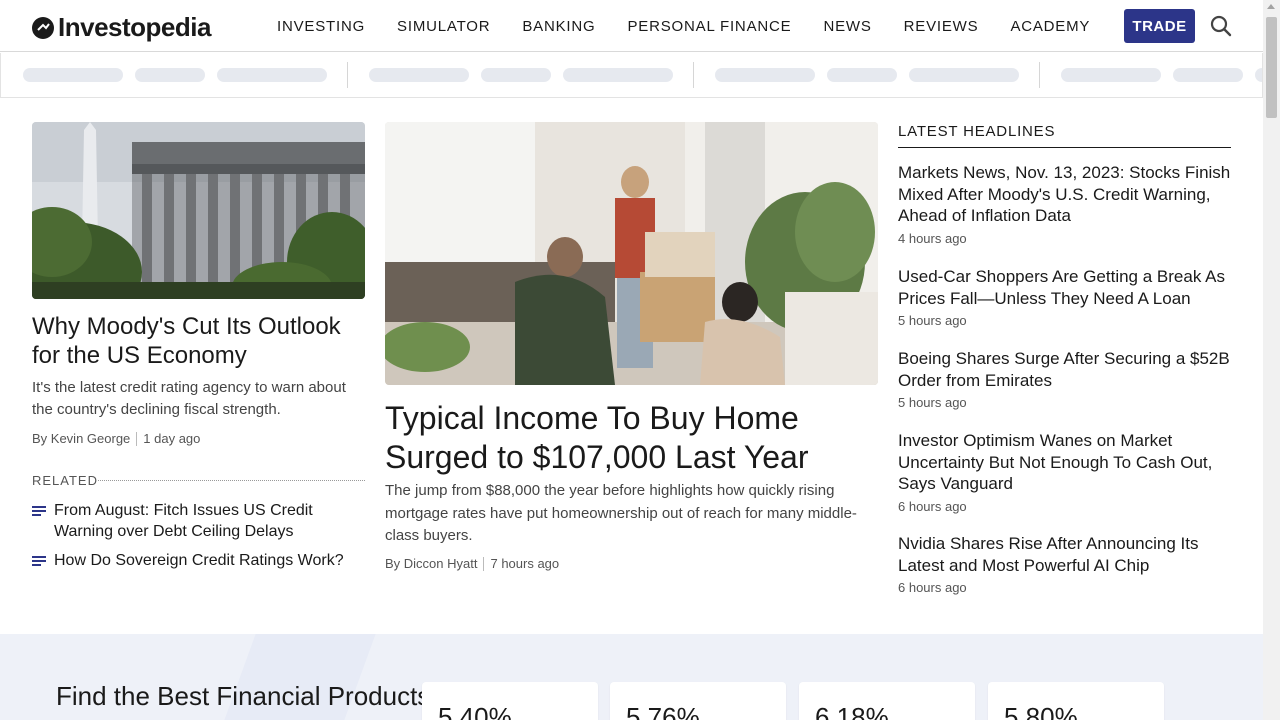 This screenshot has width=1280, height=720. Describe the element at coordinates (1076, 701) in the screenshot. I see `rate-card: 5.80%` at that location.